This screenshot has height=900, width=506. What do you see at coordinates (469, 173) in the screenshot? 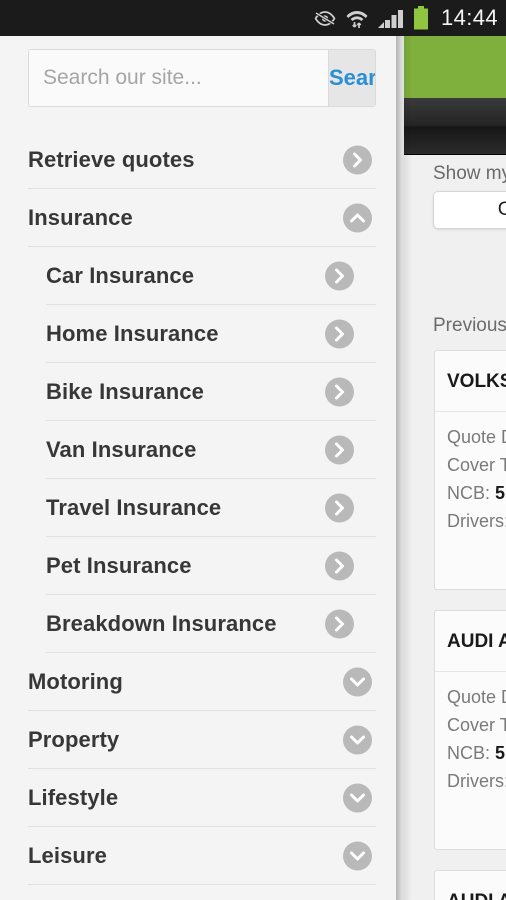
I see `show-my-label: Show my` at bounding box center [469, 173].